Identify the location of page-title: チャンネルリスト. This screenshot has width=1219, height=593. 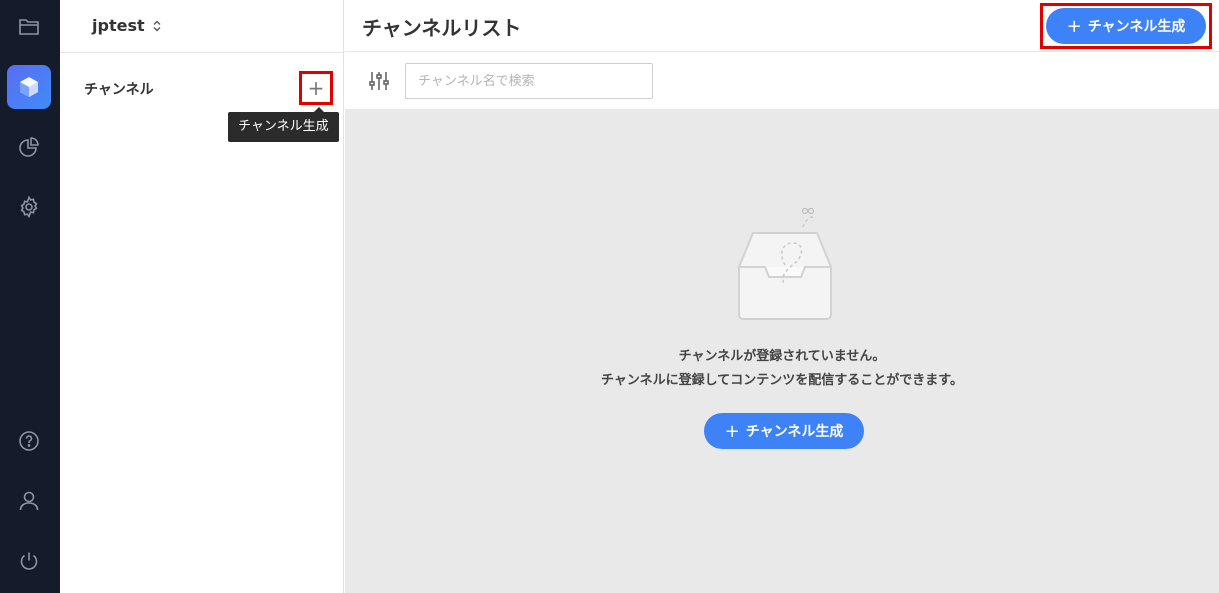
(442, 28).